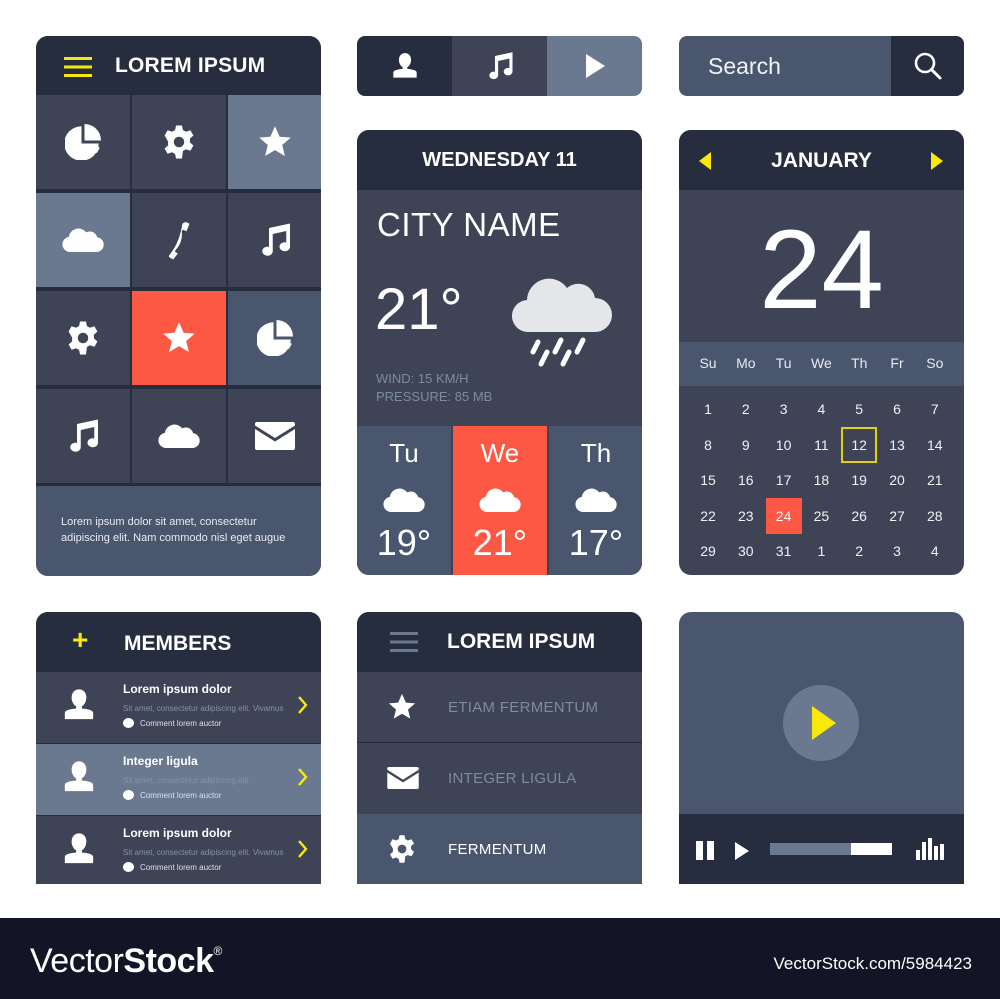 Image resolution: width=1000 pixels, height=999 pixels. What do you see at coordinates (859, 363) in the screenshot?
I see `weekday-label: Th` at bounding box center [859, 363].